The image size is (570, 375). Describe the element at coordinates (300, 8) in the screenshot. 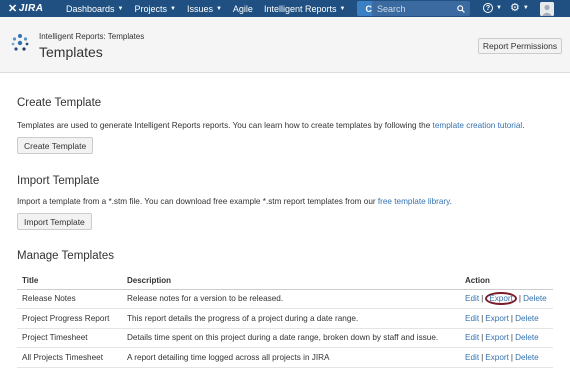

I see `nav-item-label: Intelligent Reports` at that location.